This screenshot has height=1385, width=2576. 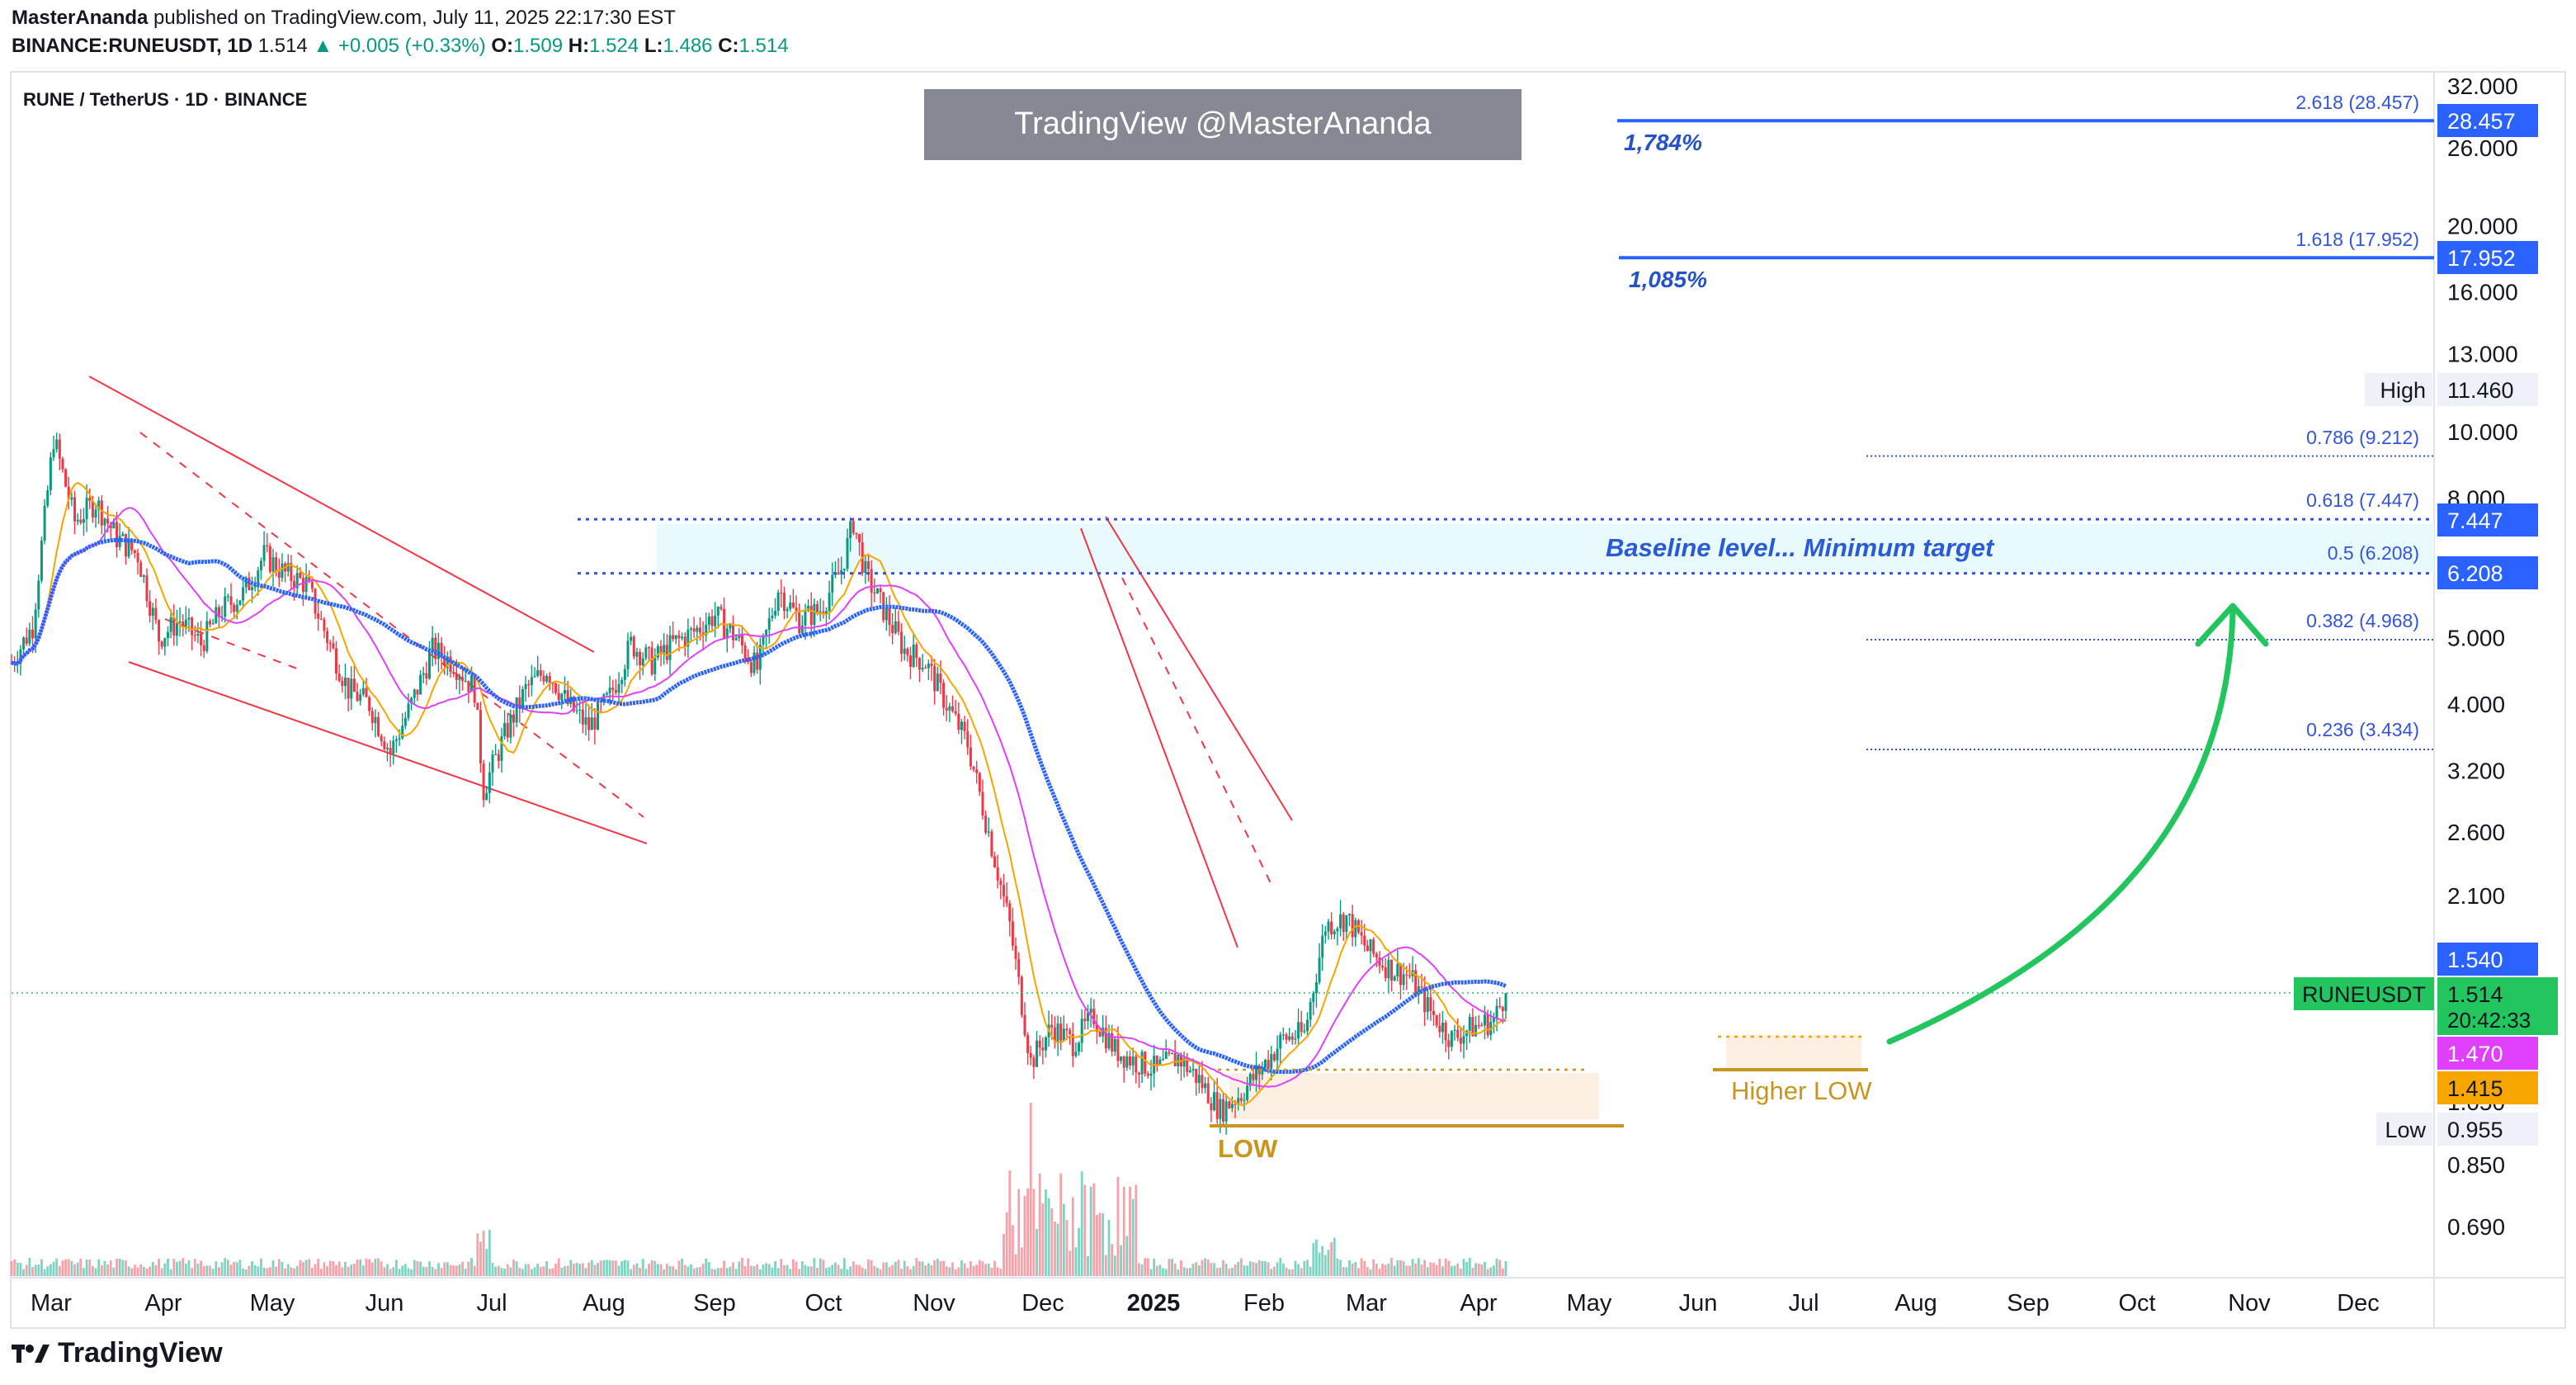 I want to click on current-symbol: RUNEUSDT, so click(x=2364, y=994).